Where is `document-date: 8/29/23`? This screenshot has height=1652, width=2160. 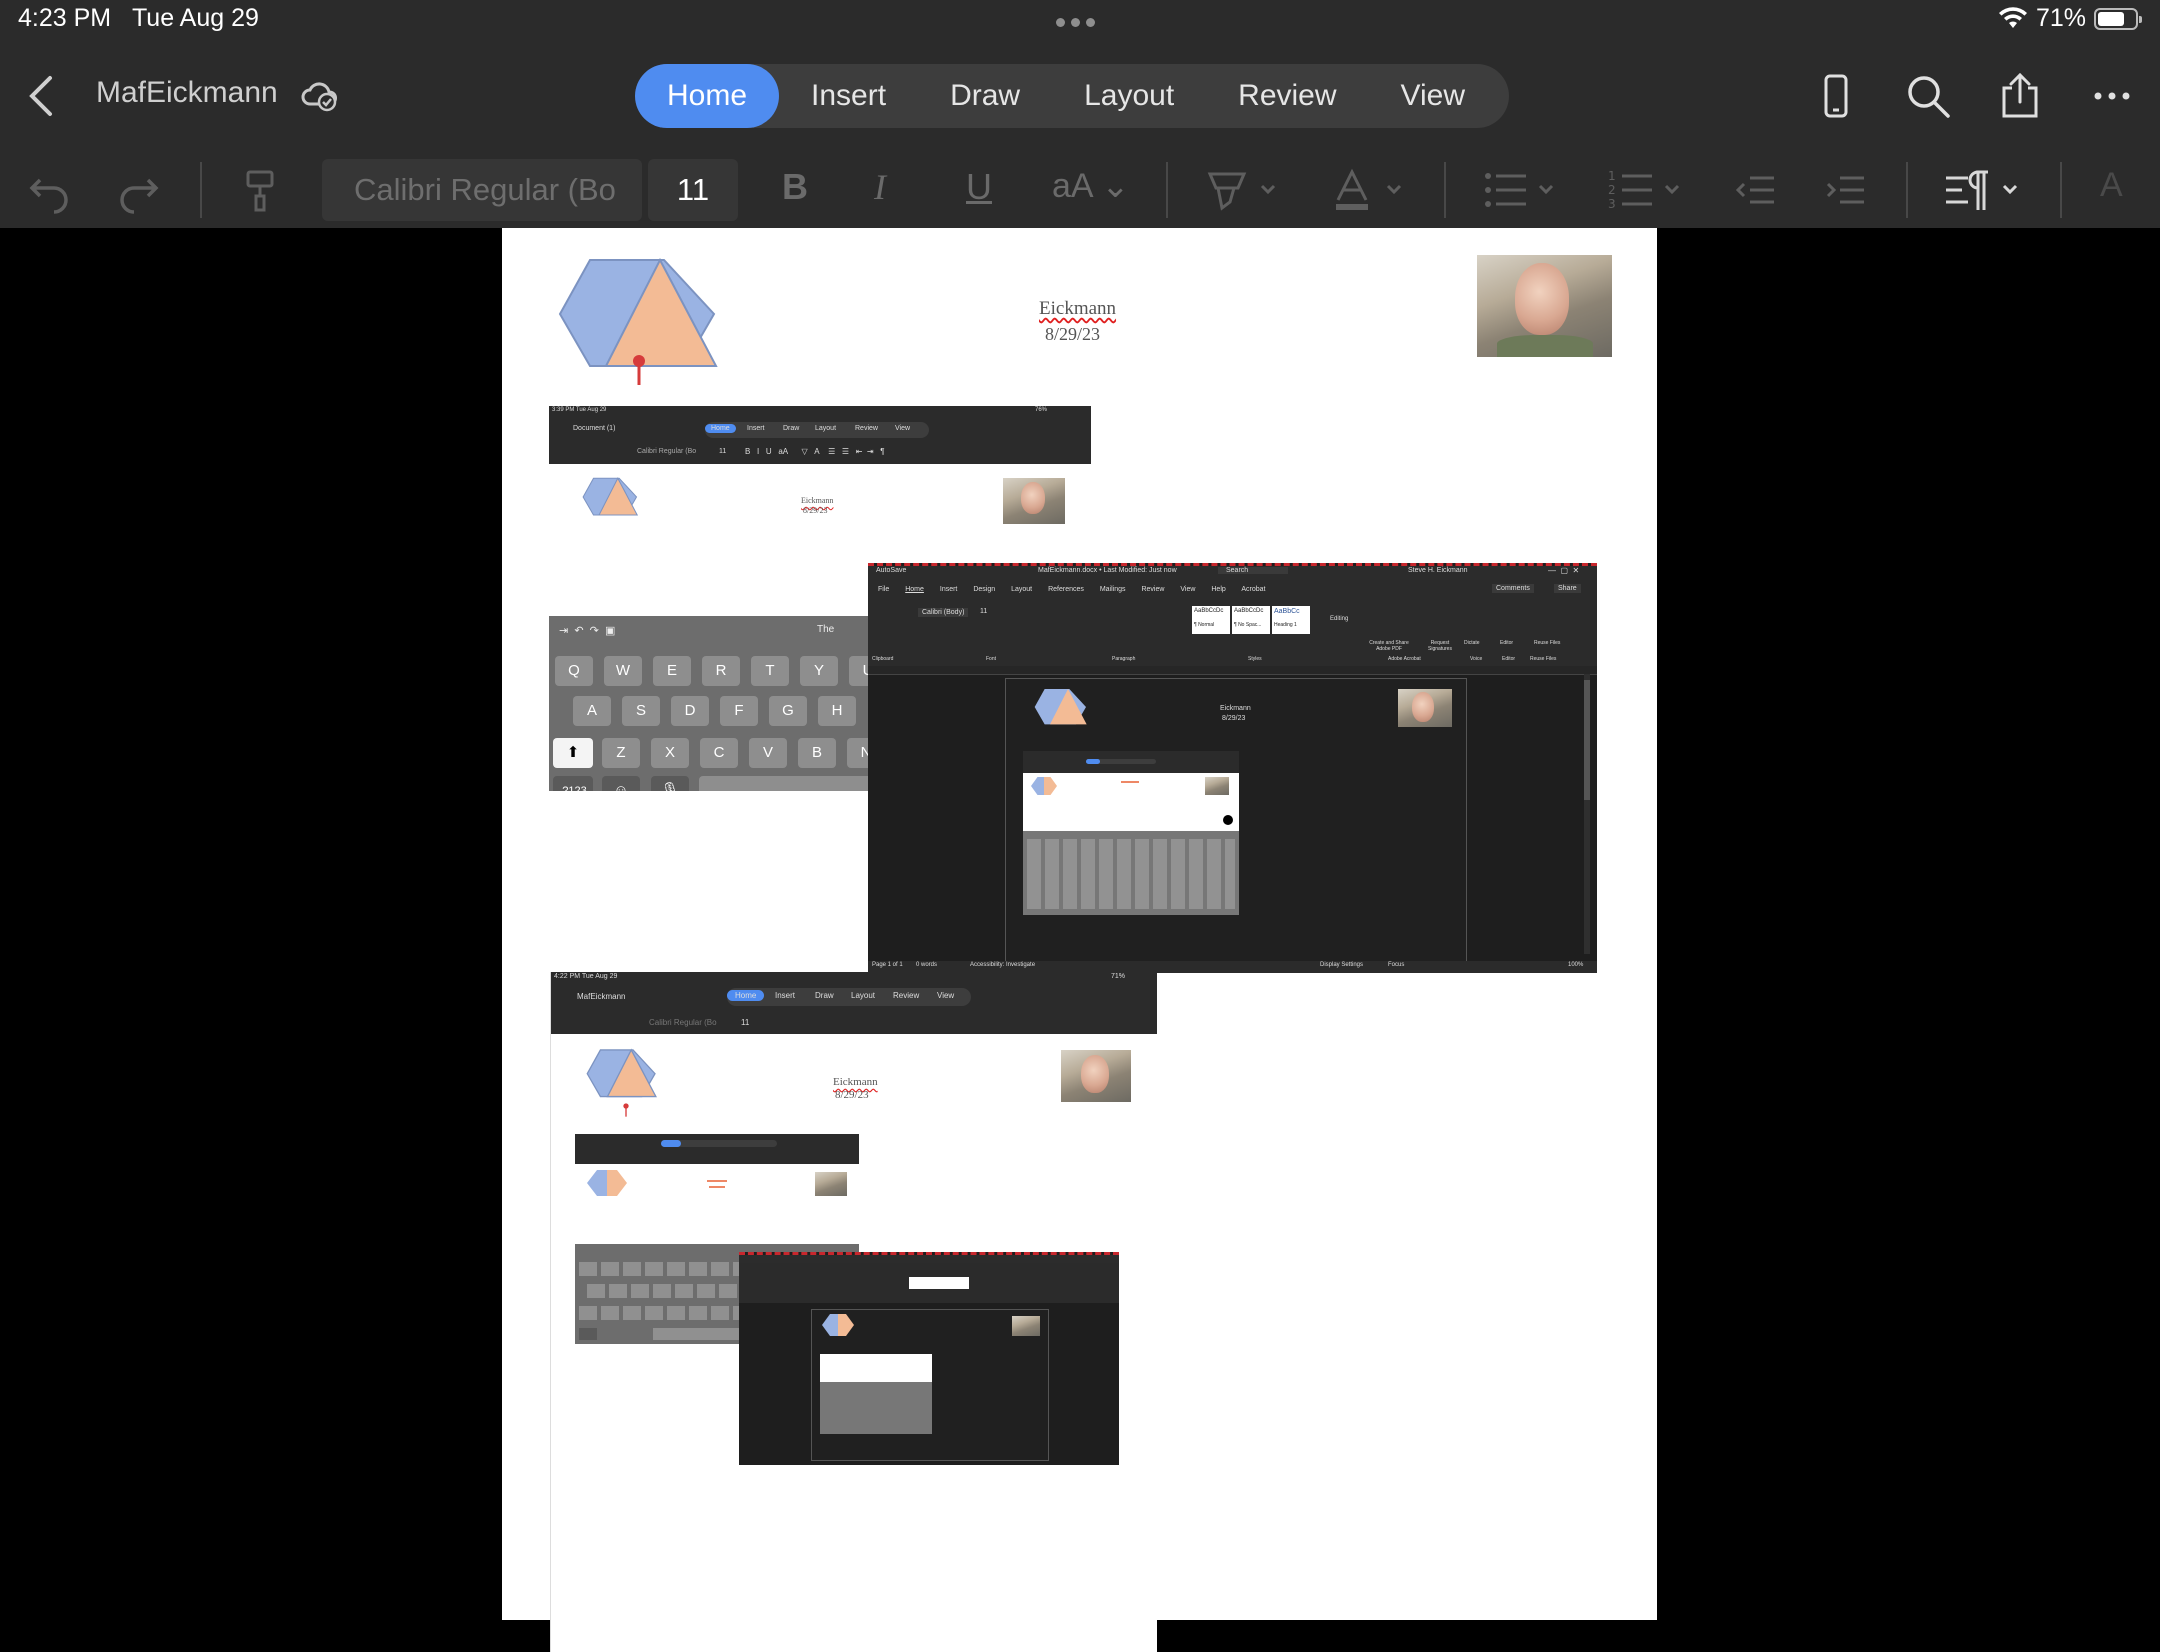
document-date: 8/29/23 is located at coordinates (1073, 334).